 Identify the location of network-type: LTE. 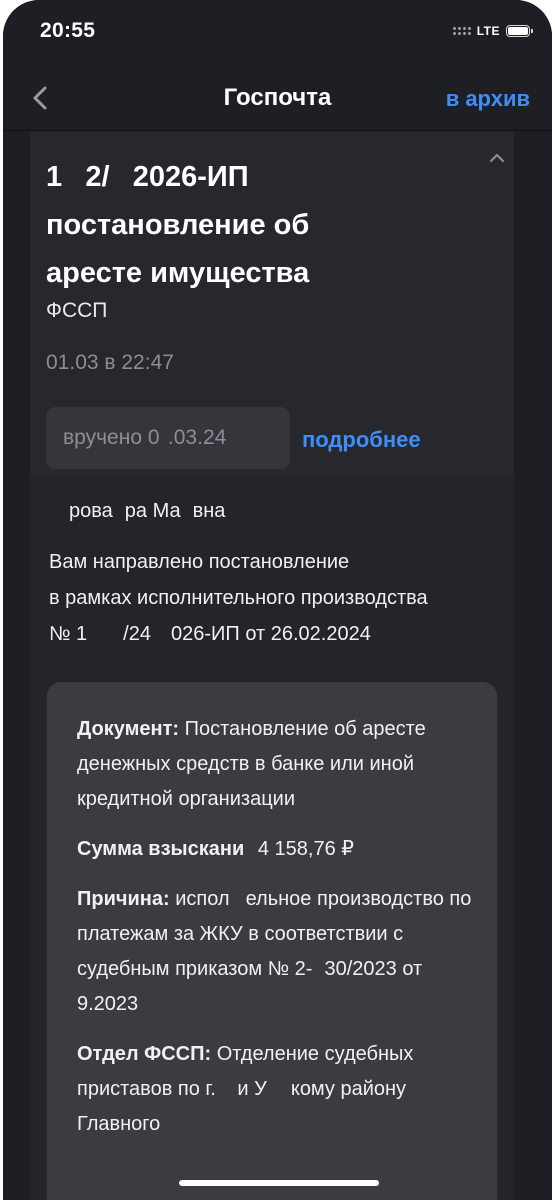
(488, 31).